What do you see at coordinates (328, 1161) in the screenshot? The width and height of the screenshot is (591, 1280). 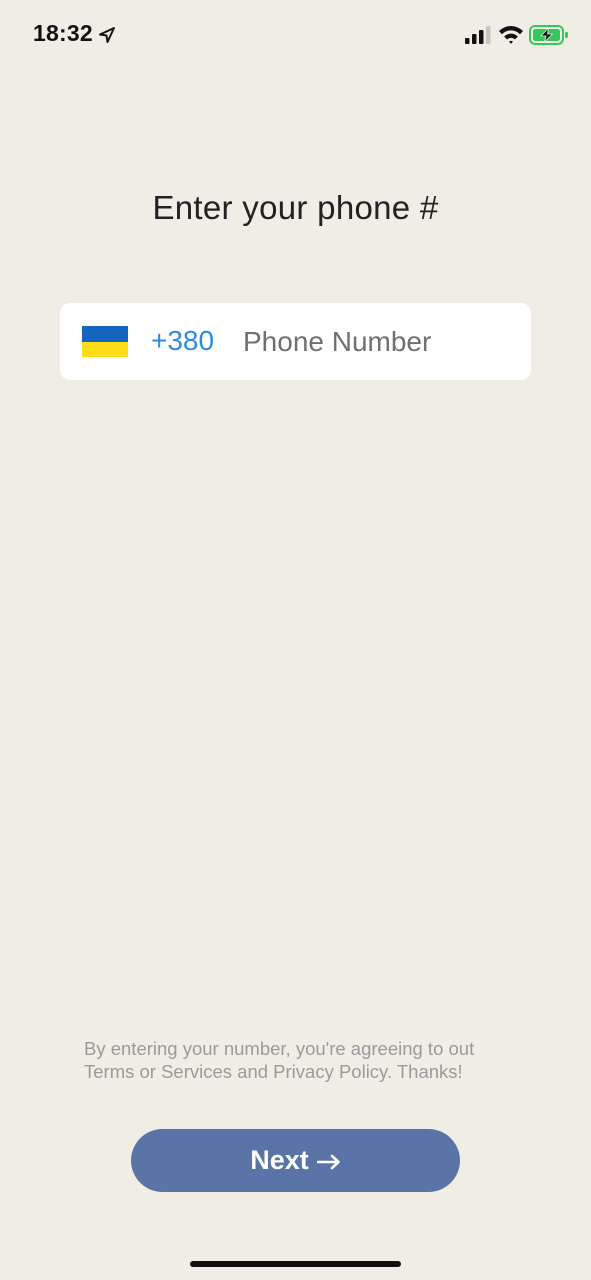 I see `arrow-right-icon` at bounding box center [328, 1161].